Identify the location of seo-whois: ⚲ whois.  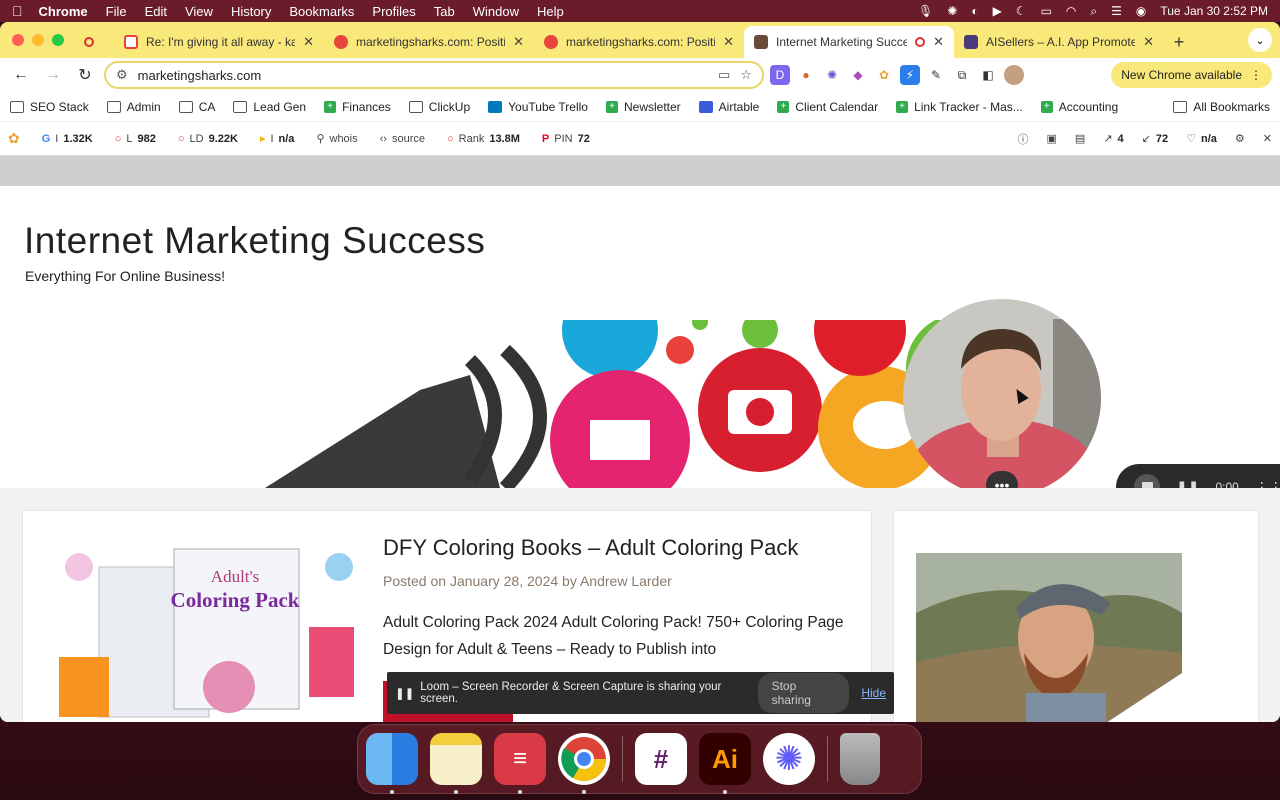
(336, 139).